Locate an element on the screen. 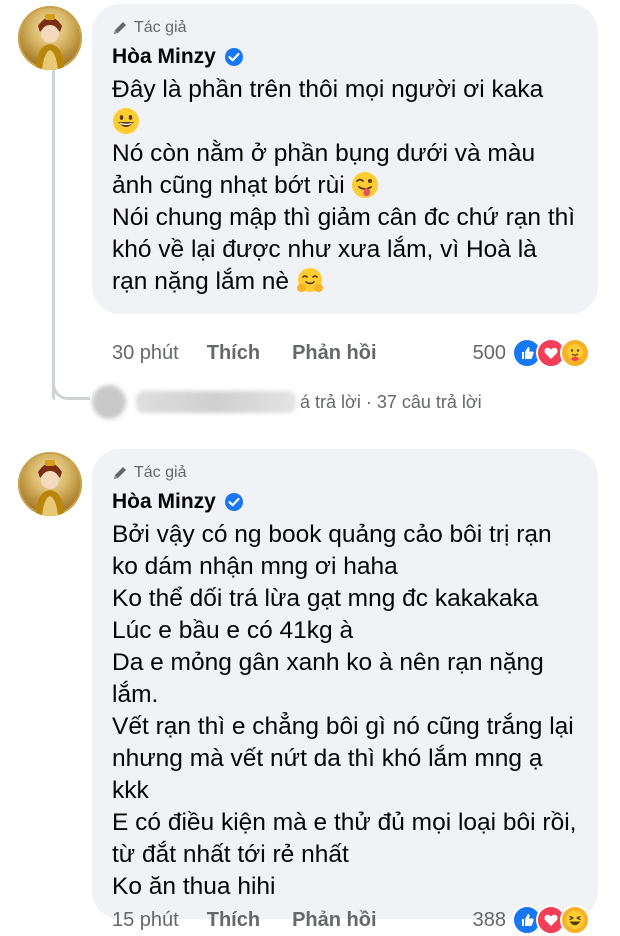 Image resolution: width=620 pixels, height=936 pixels. reactions-summary: 388 is located at coordinates (531, 920).